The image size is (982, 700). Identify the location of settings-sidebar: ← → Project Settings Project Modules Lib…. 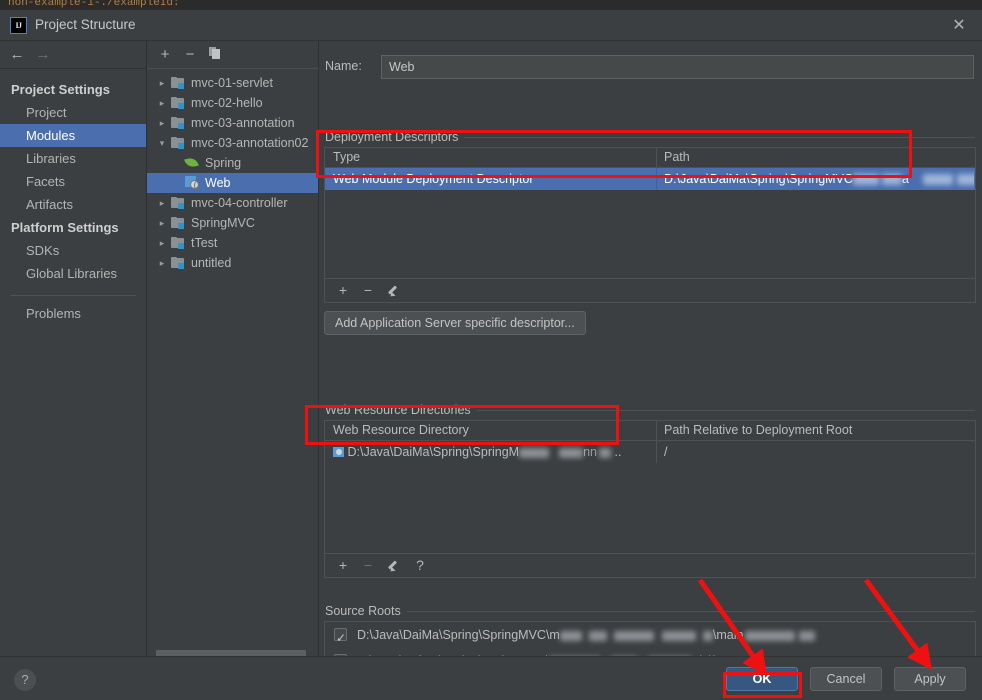
(73, 353).